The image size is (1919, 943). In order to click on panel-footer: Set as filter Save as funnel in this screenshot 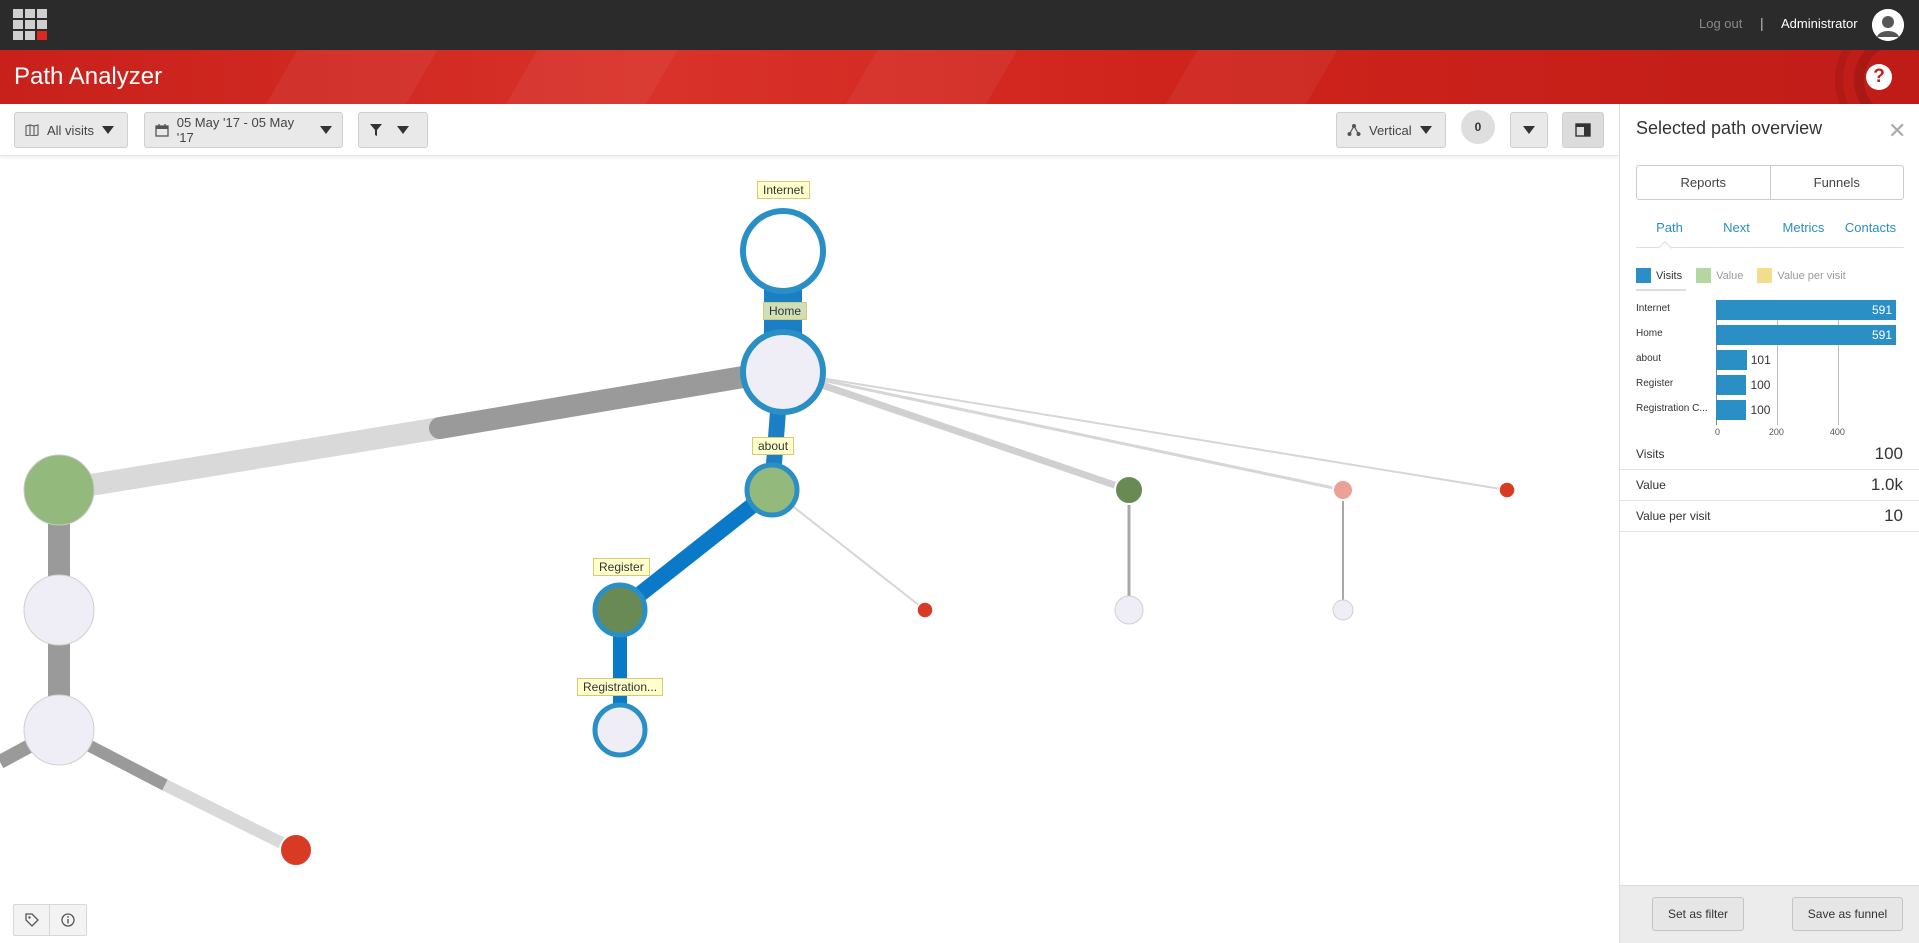, I will do `click(1769, 914)`.